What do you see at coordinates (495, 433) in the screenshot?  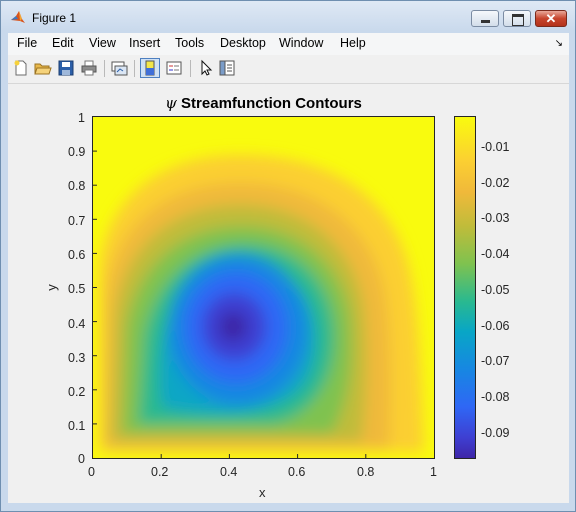 I see `colorbar-tick-label: -0.09` at bounding box center [495, 433].